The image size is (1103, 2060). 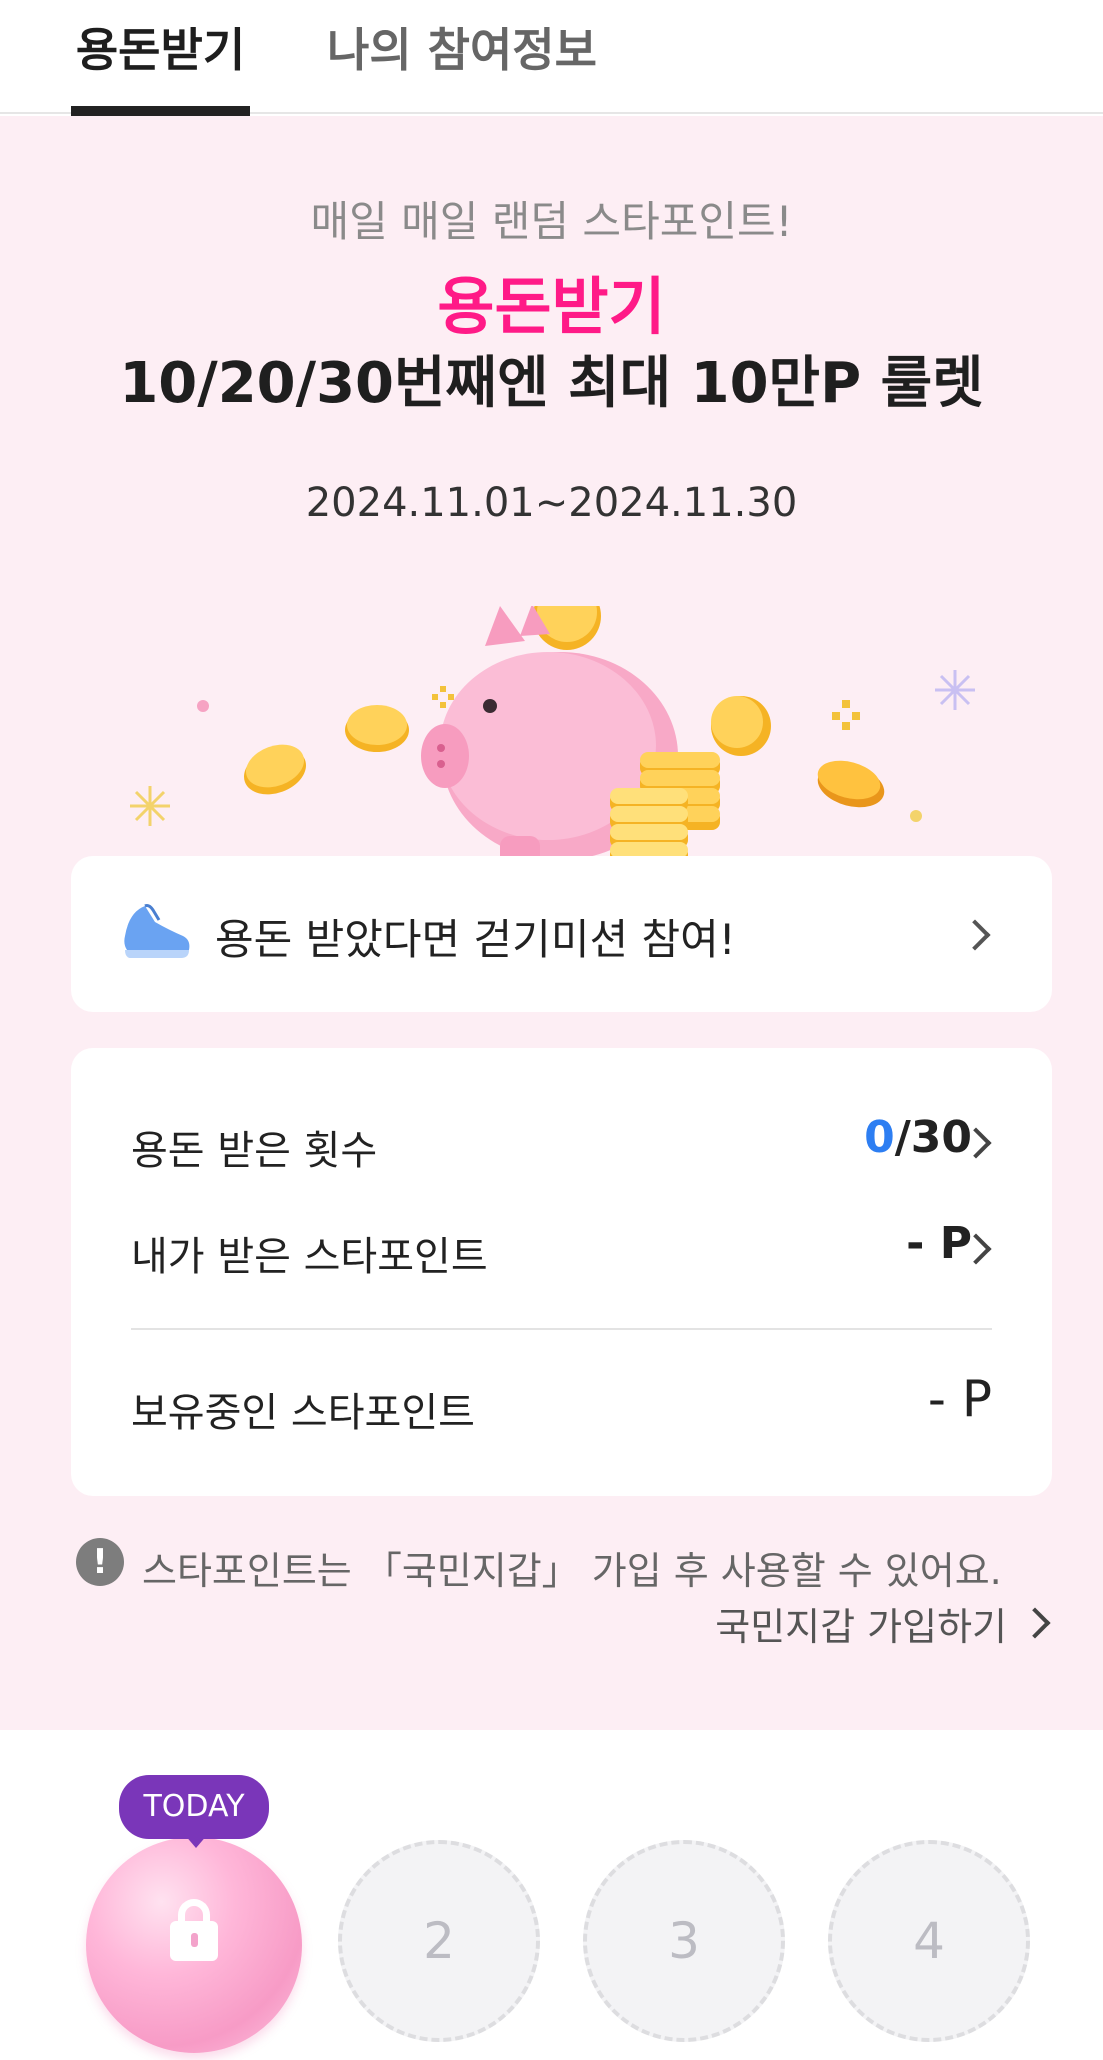 I want to click on exclamation-icon: !, so click(x=100, y=1562).